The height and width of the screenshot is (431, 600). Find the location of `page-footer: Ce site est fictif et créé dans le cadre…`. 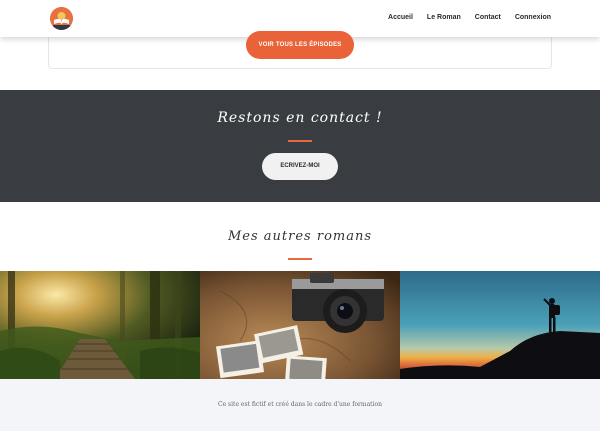

page-footer: Ce site est fictif et créé dans le cadre… is located at coordinates (300, 405).